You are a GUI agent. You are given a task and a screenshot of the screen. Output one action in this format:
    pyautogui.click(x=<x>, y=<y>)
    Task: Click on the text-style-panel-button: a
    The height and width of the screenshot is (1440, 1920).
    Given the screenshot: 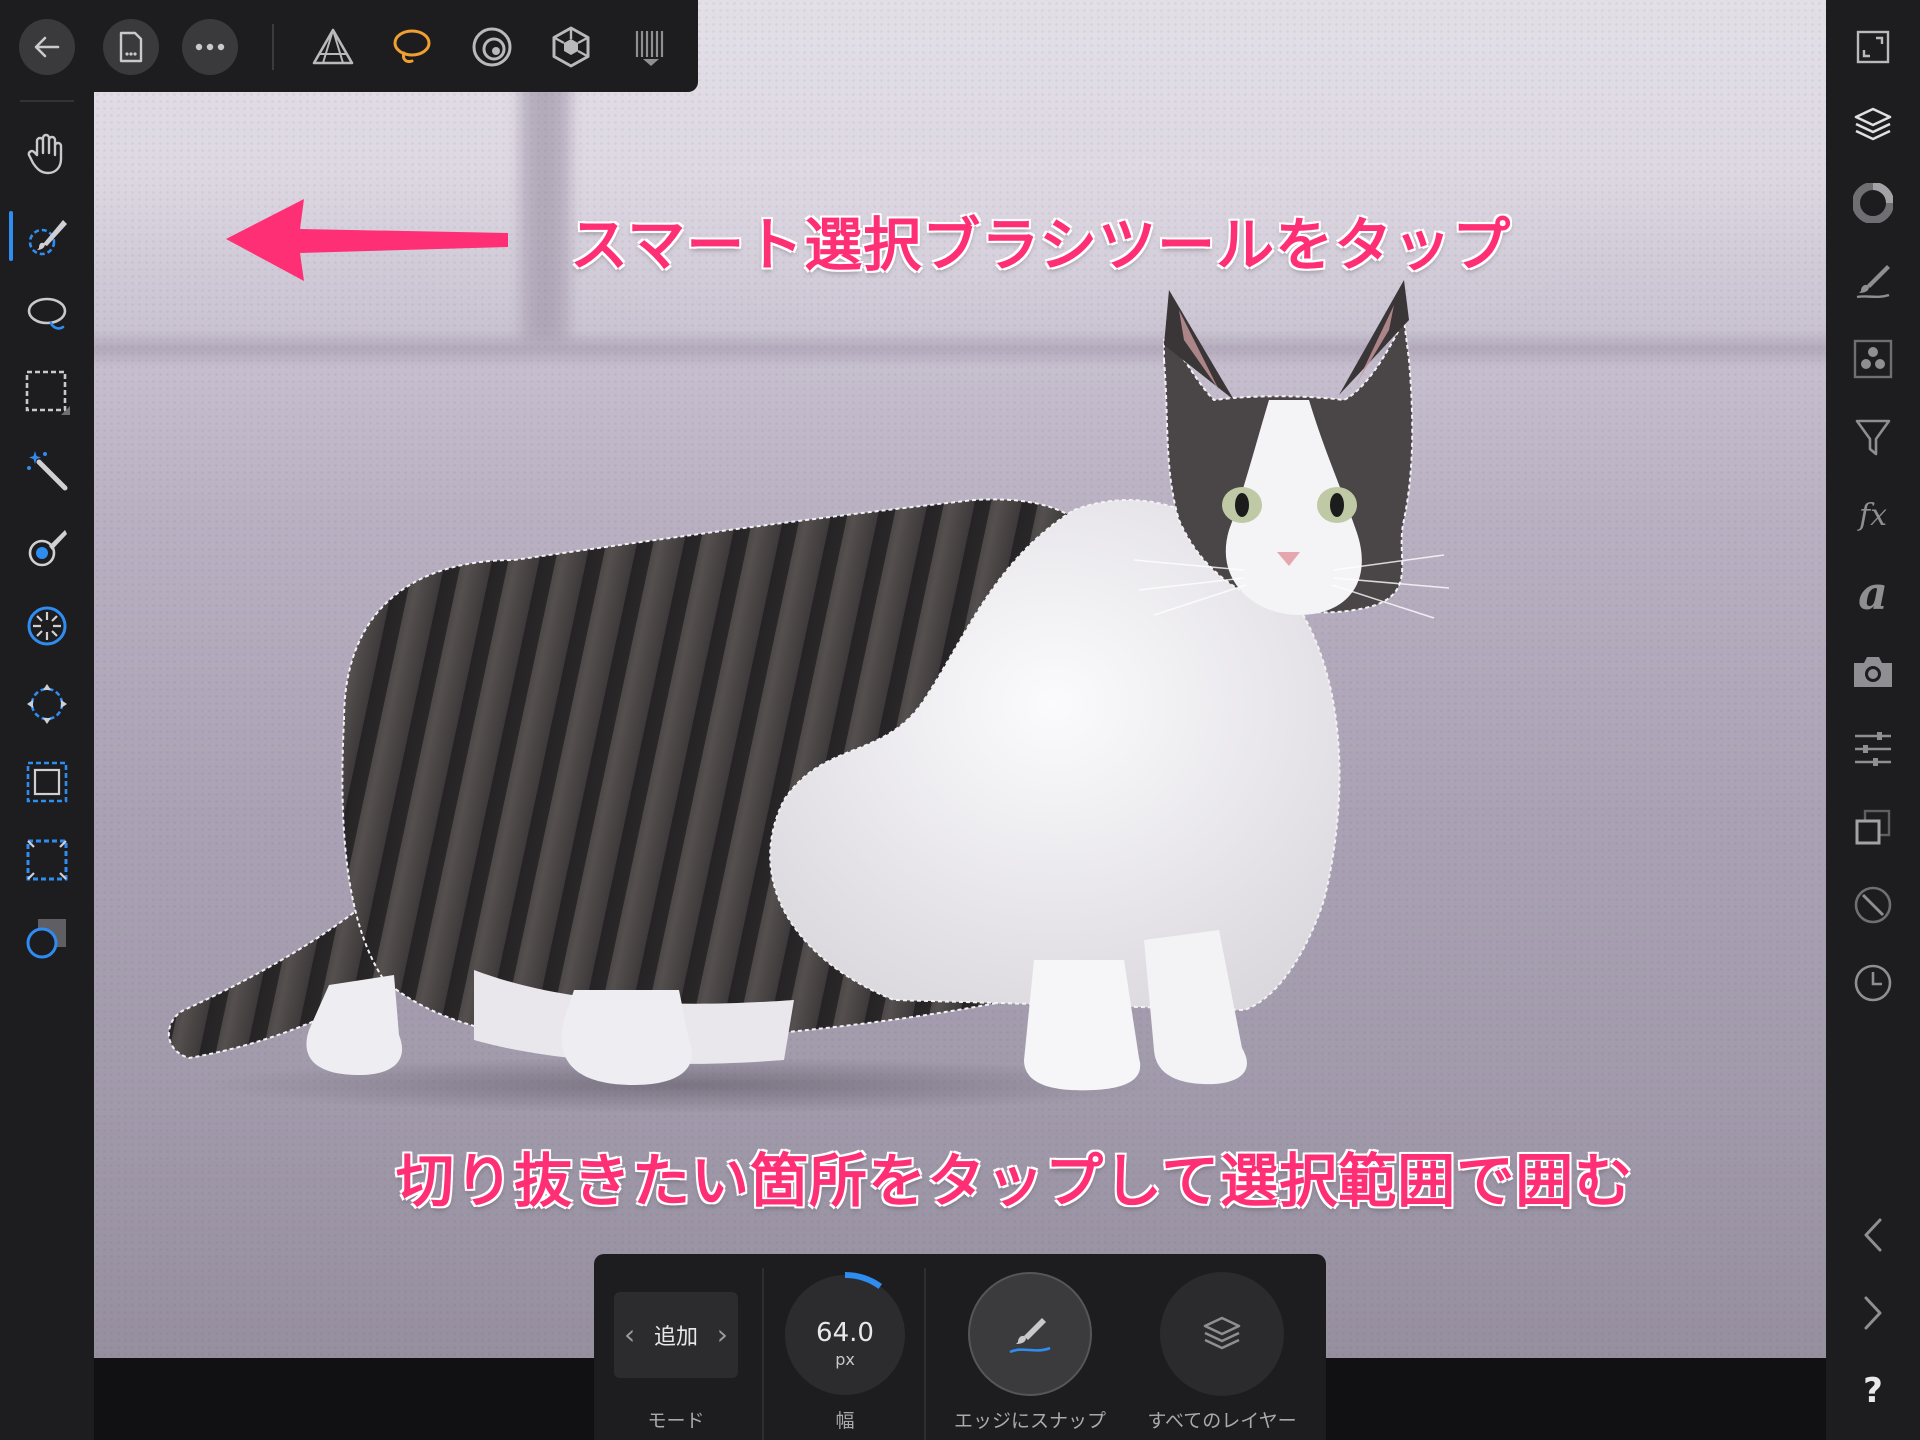 What is the action you would take?
    pyautogui.click(x=1873, y=593)
    